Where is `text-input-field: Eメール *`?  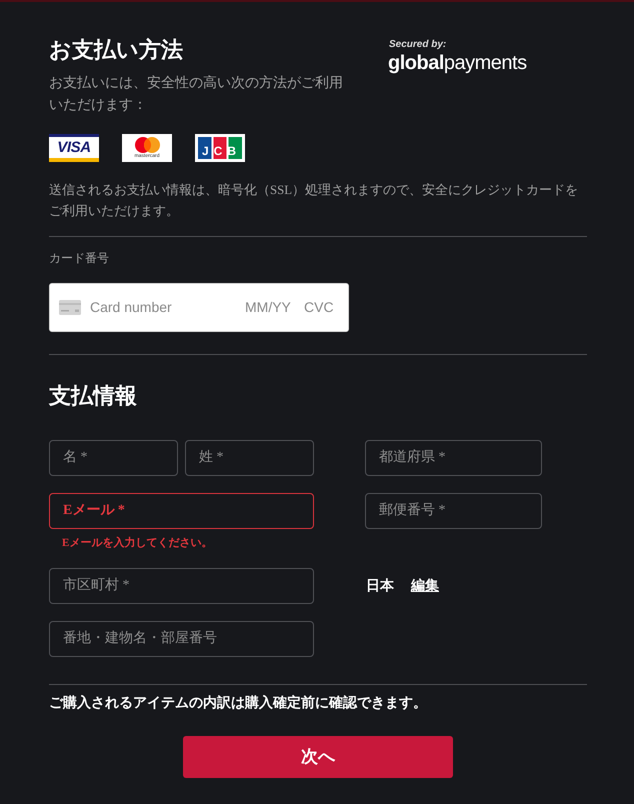
text-input-field: Eメール * is located at coordinates (181, 511).